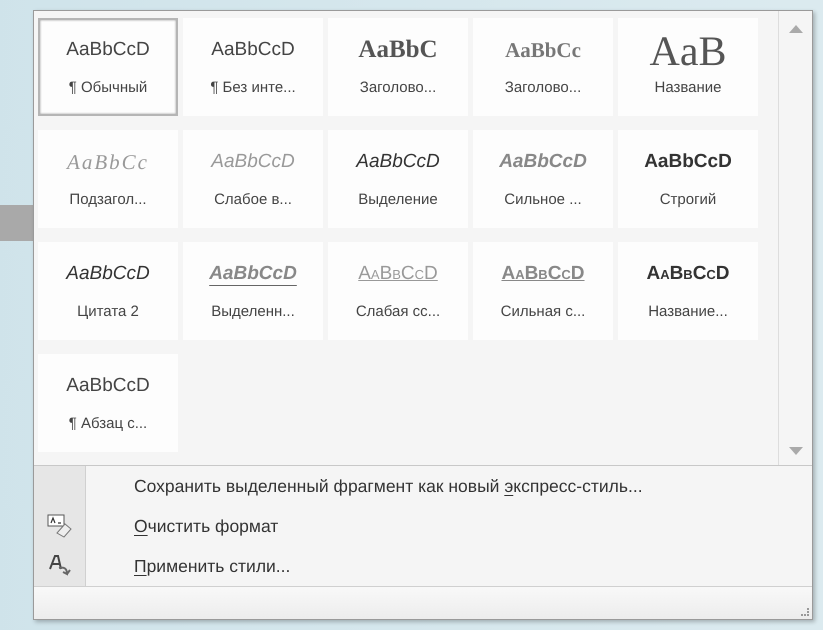 The width and height of the screenshot is (823, 630). I want to click on style-tile: AaBbCcD Строгий, so click(688, 179).